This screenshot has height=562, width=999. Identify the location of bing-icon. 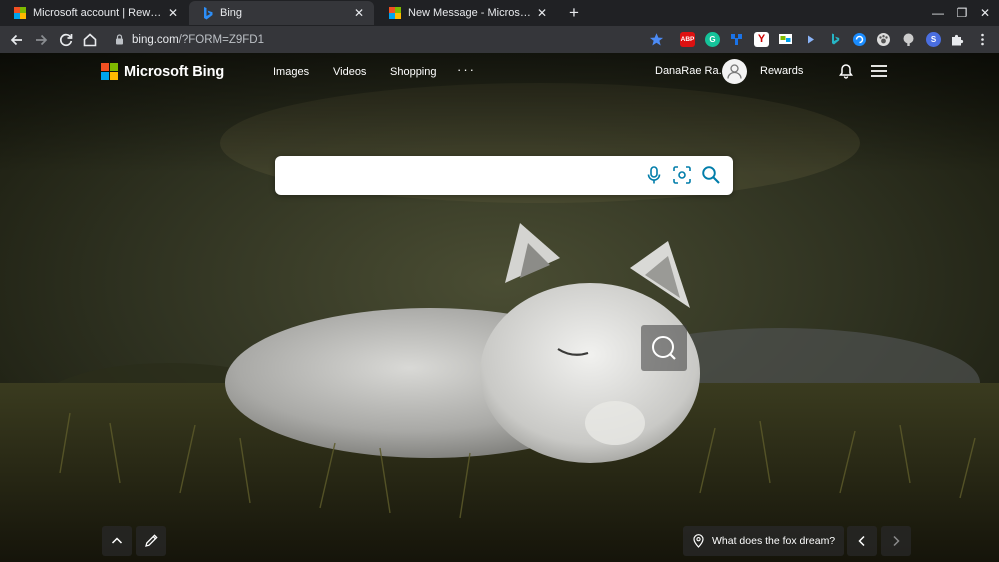
(835, 39).